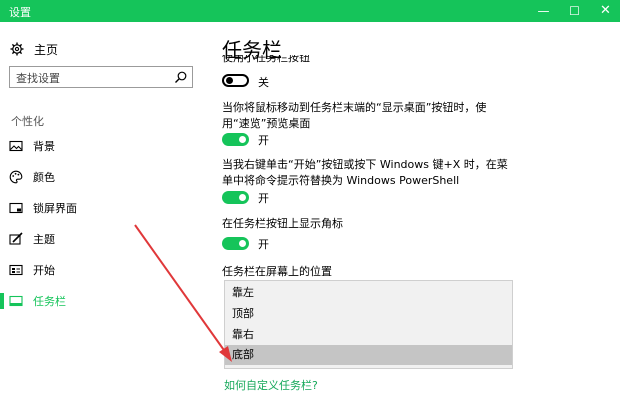 The image size is (620, 415). I want to click on home-label: 主页, so click(46, 49).